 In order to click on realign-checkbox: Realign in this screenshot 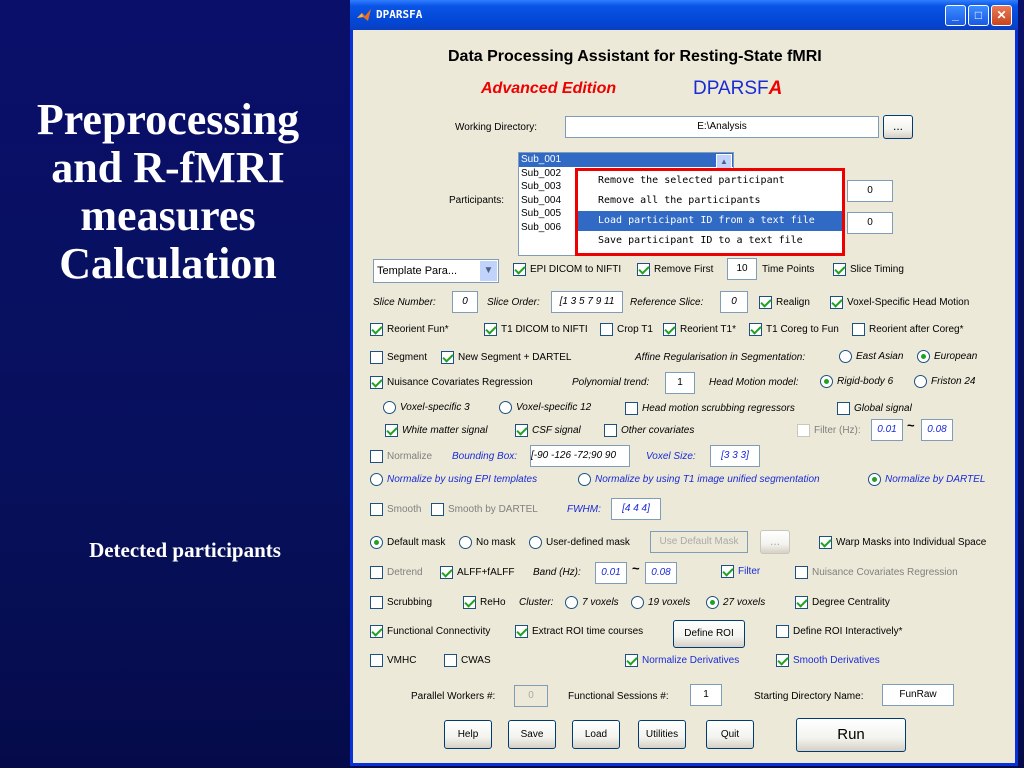, I will do `click(784, 302)`.